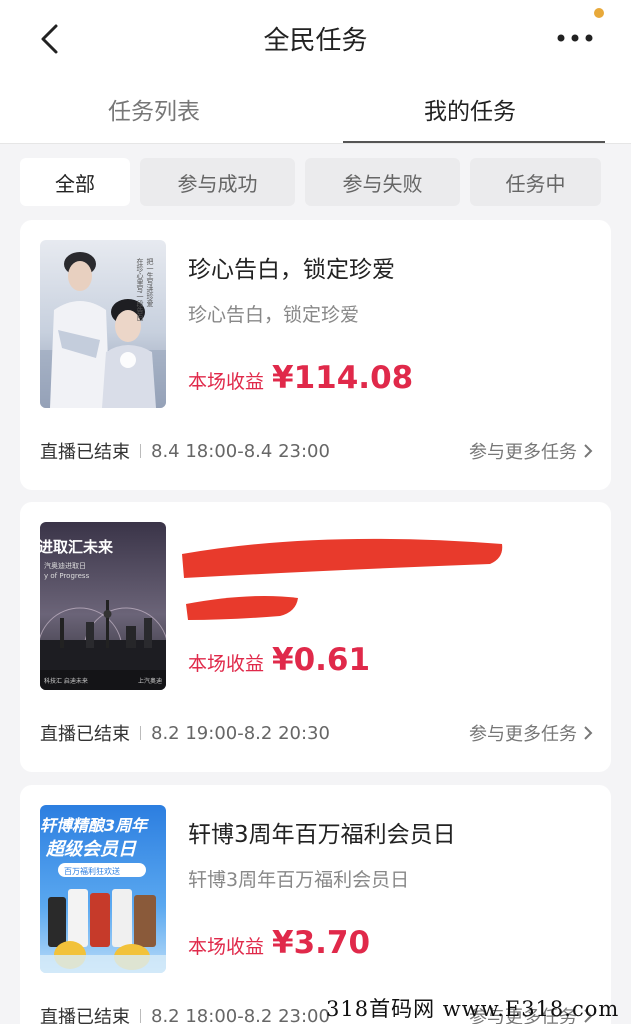  Describe the element at coordinates (240, 733) in the screenshot. I see `task-time: 8.2 19:00-8.2 20:30` at that location.